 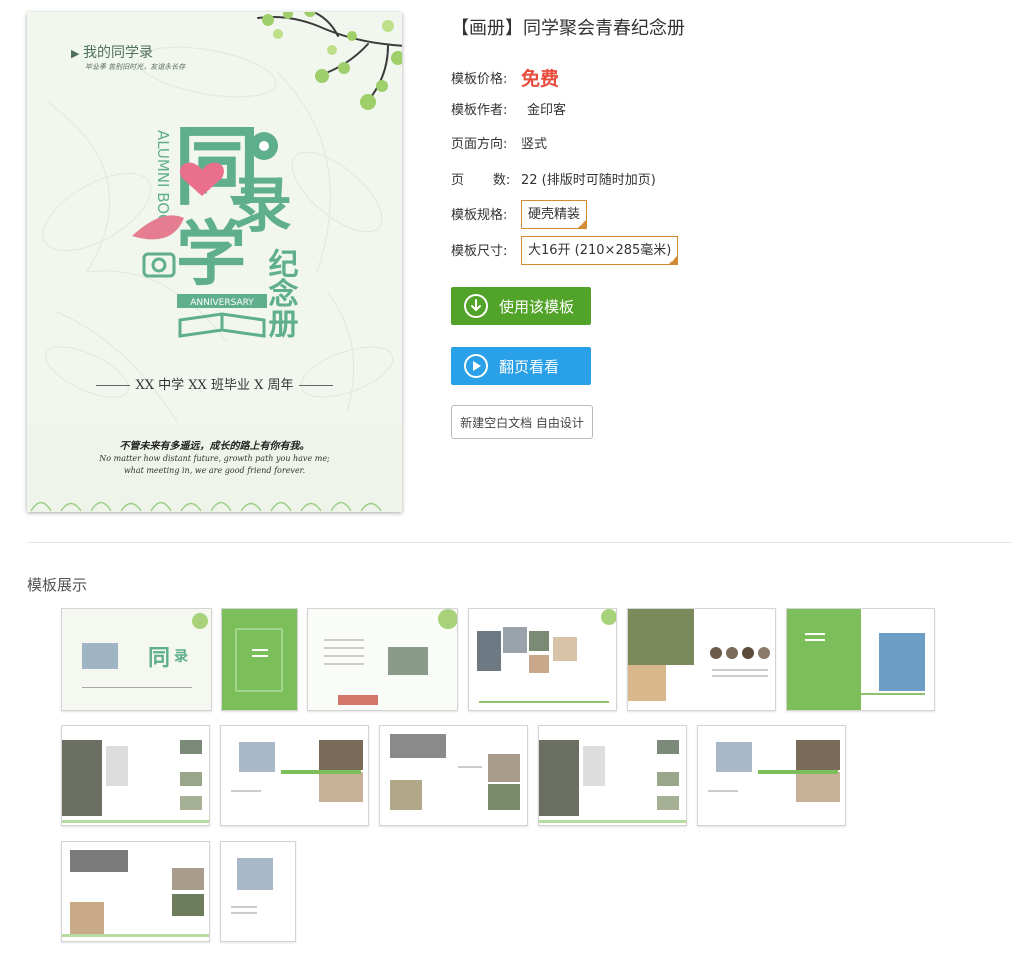 I want to click on cover-tag-subtitle: 毕业季 告别旧时光，友谊永长存, so click(x=135, y=67).